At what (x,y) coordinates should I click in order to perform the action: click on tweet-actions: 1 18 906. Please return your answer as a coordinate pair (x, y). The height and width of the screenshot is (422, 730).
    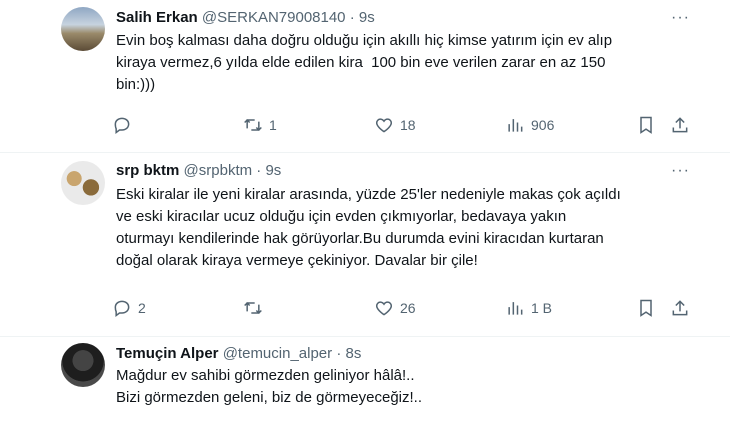
    Looking at the image, I should click on (402, 125).